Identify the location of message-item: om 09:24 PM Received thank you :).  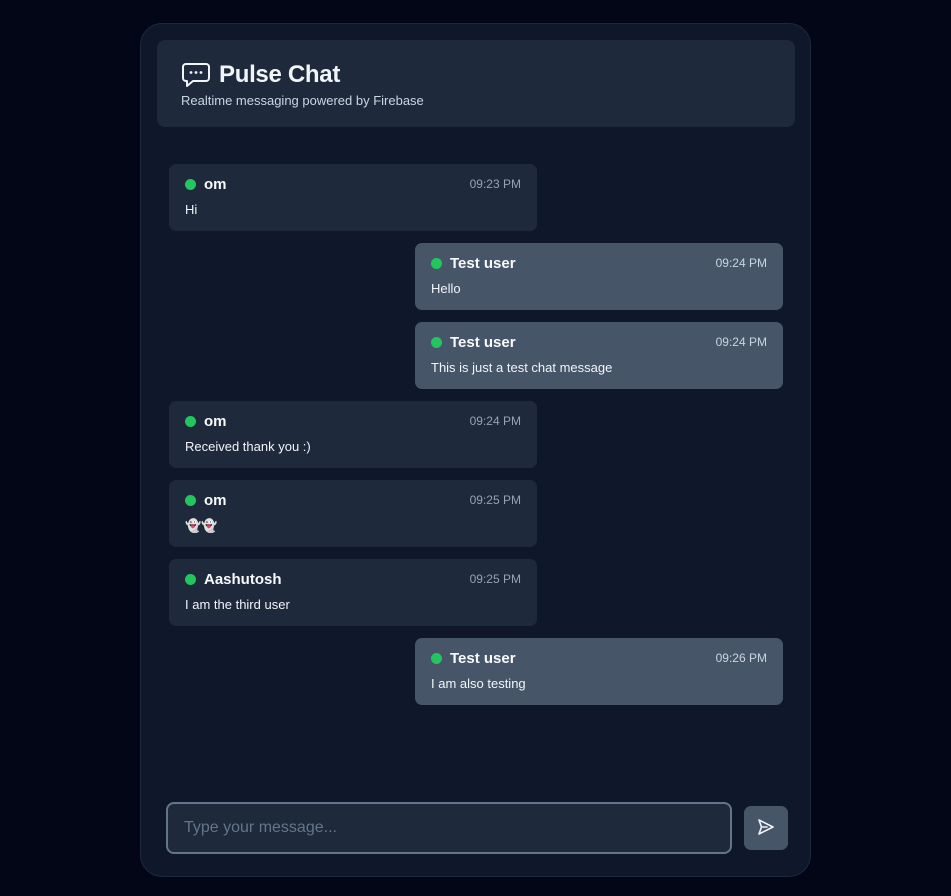
(353, 434).